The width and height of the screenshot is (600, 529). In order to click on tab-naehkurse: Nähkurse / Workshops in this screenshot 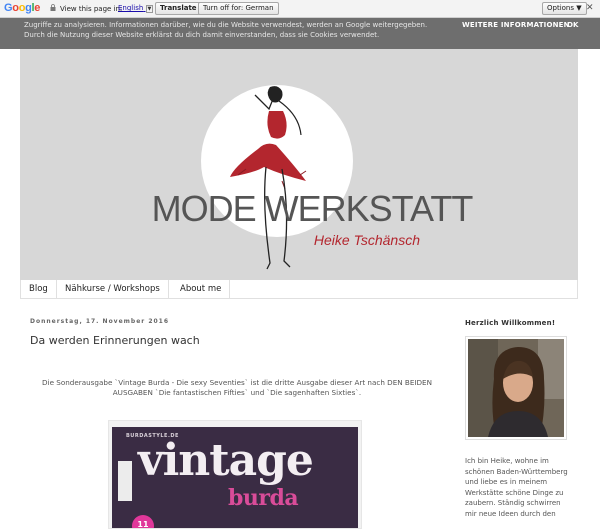, I will do `click(113, 289)`.